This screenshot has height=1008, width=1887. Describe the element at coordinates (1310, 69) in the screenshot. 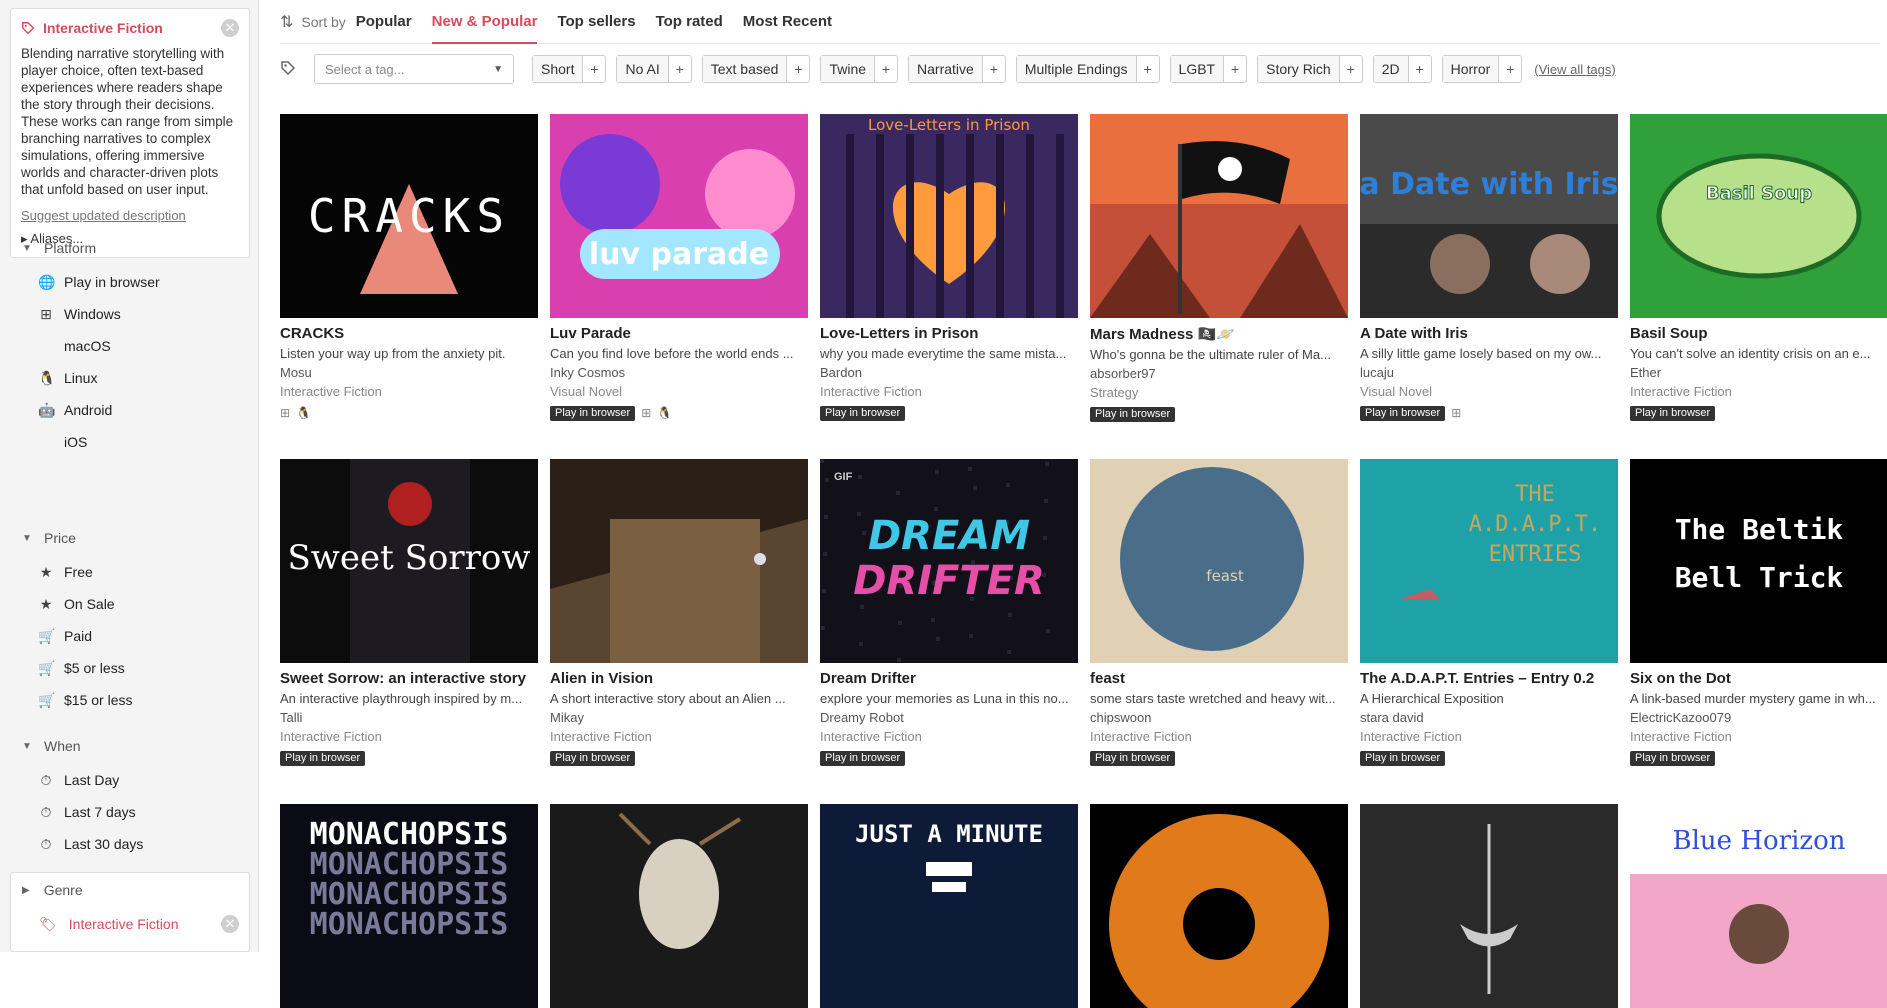

I see `tag-chip: Story Rich +` at that location.